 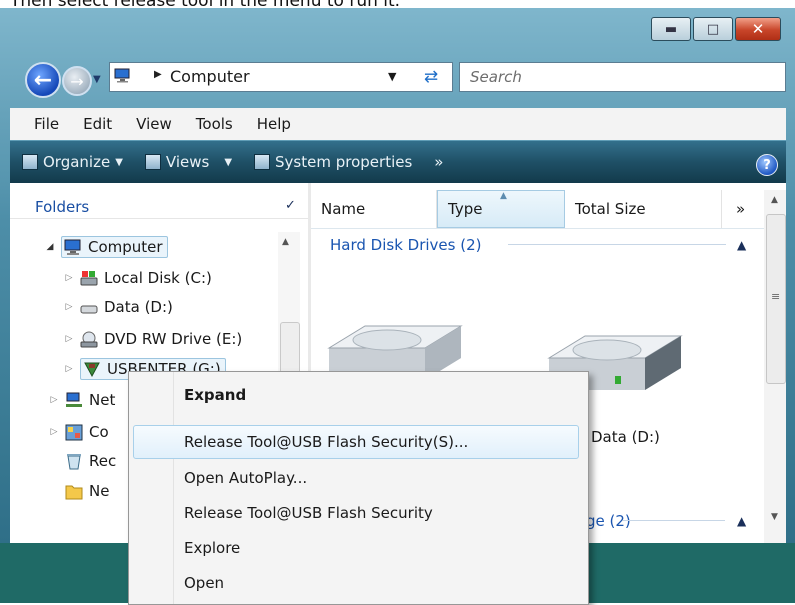 What do you see at coordinates (290, 205) in the screenshot?
I see `chevron-down-icon: ✓` at bounding box center [290, 205].